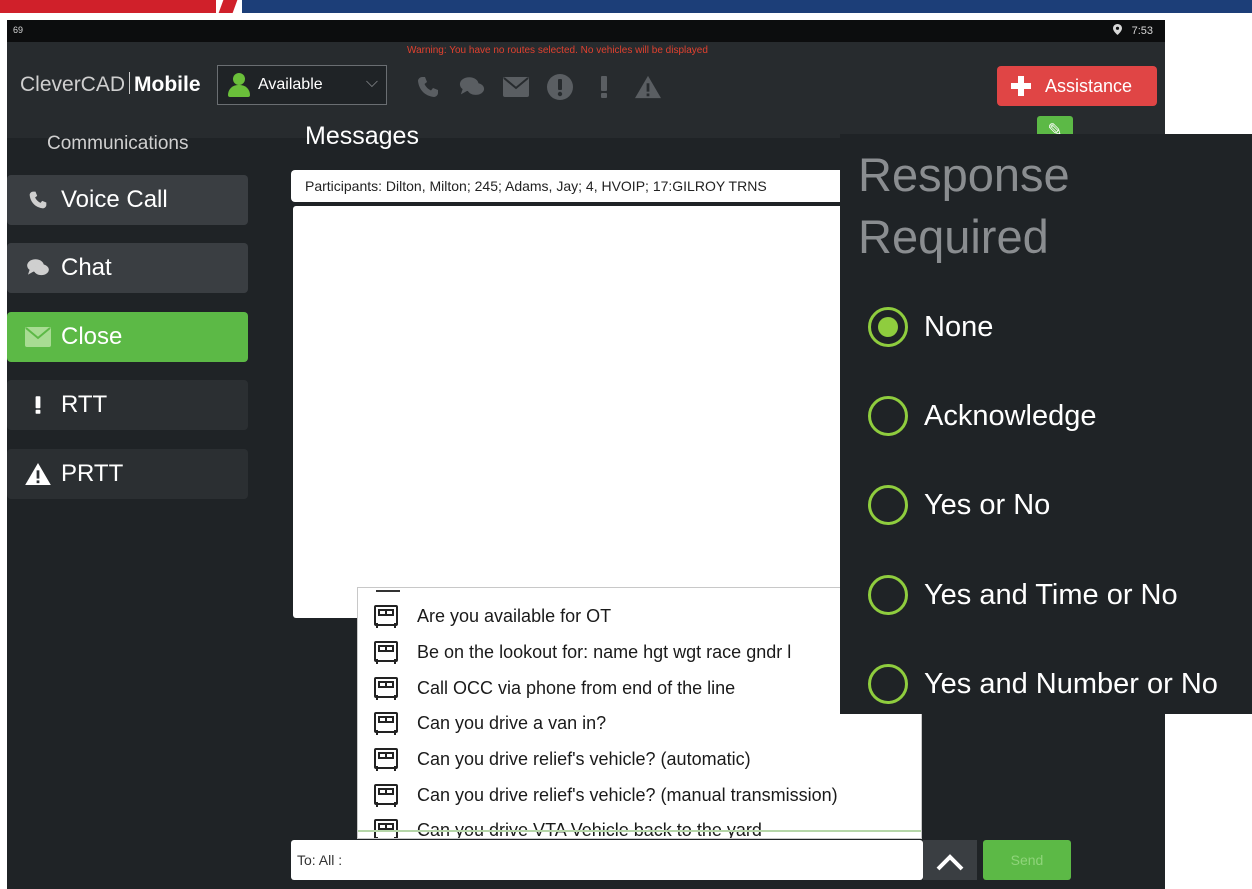 Image resolution: width=1252 pixels, height=889 pixels. Describe the element at coordinates (127, 268) in the screenshot. I see `sidebar-item-chat: Chat` at that location.